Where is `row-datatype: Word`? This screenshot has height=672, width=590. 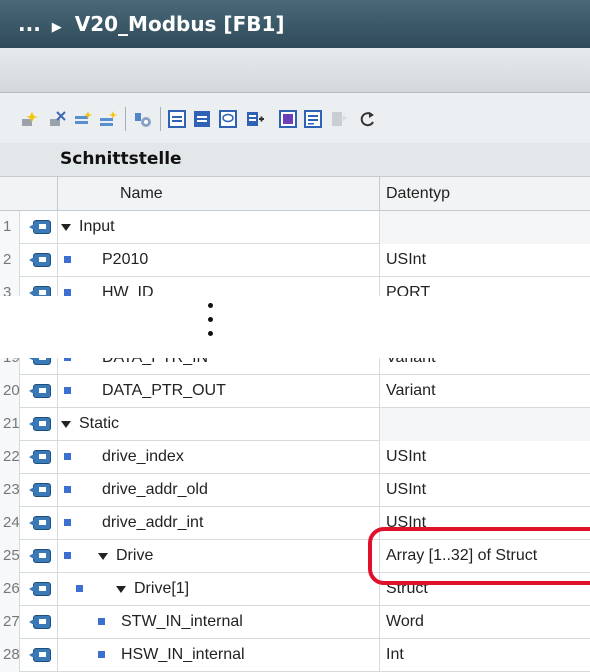 row-datatype: Word is located at coordinates (485, 622).